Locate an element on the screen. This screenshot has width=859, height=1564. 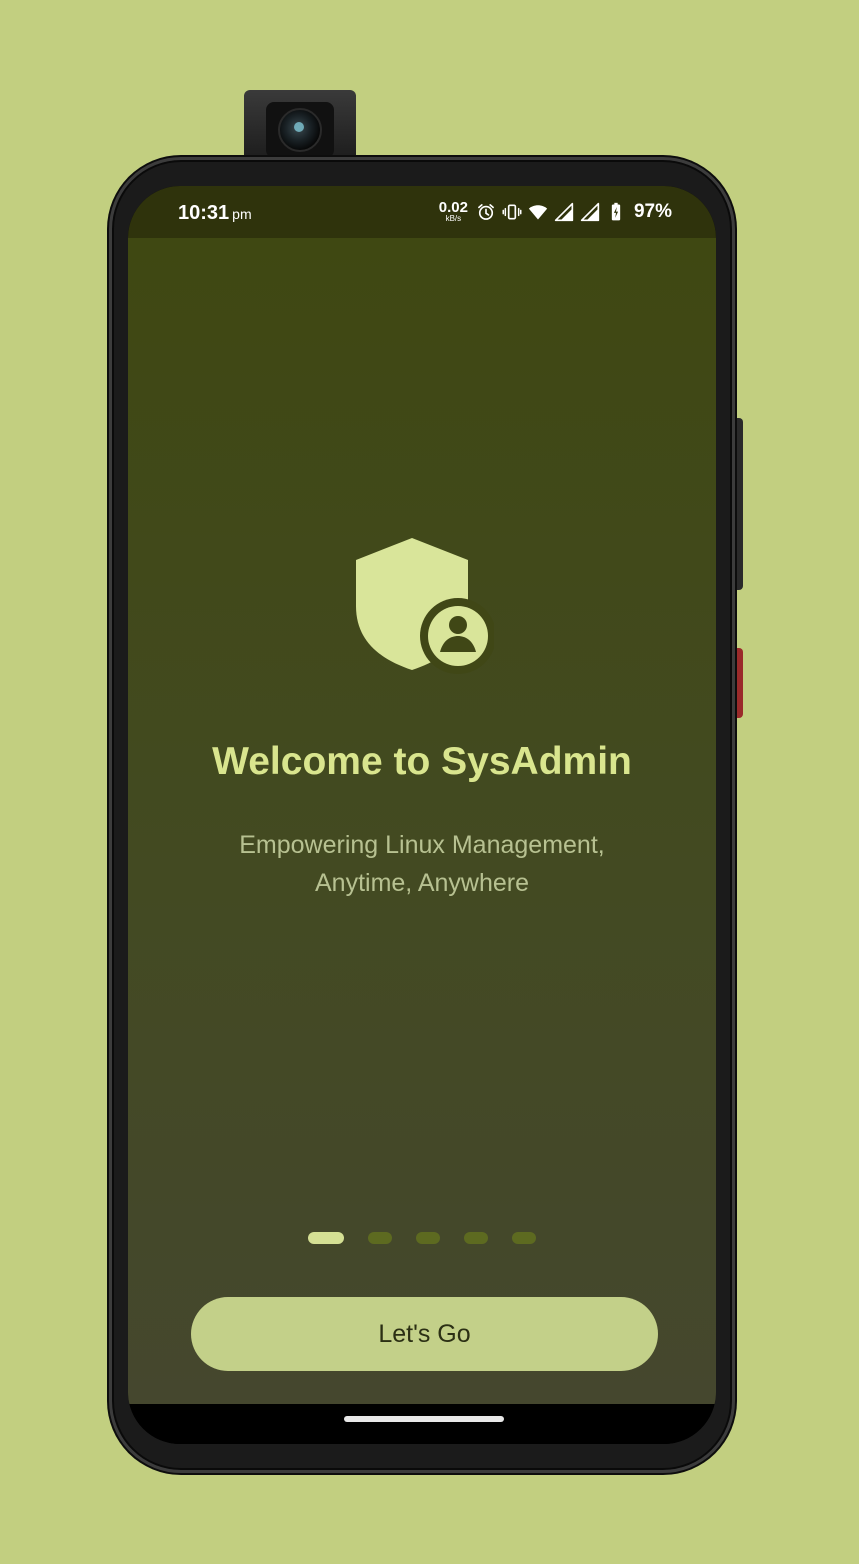
status-time: 10:31 pm is located at coordinates (215, 213).